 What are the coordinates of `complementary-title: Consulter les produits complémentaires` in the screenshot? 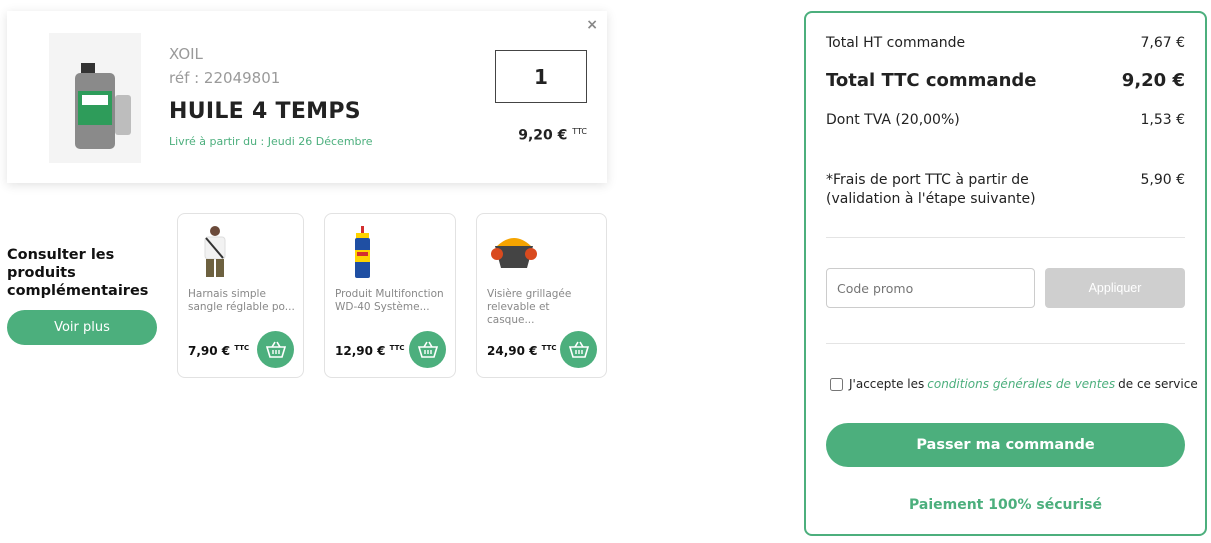 It's located at (78, 273).